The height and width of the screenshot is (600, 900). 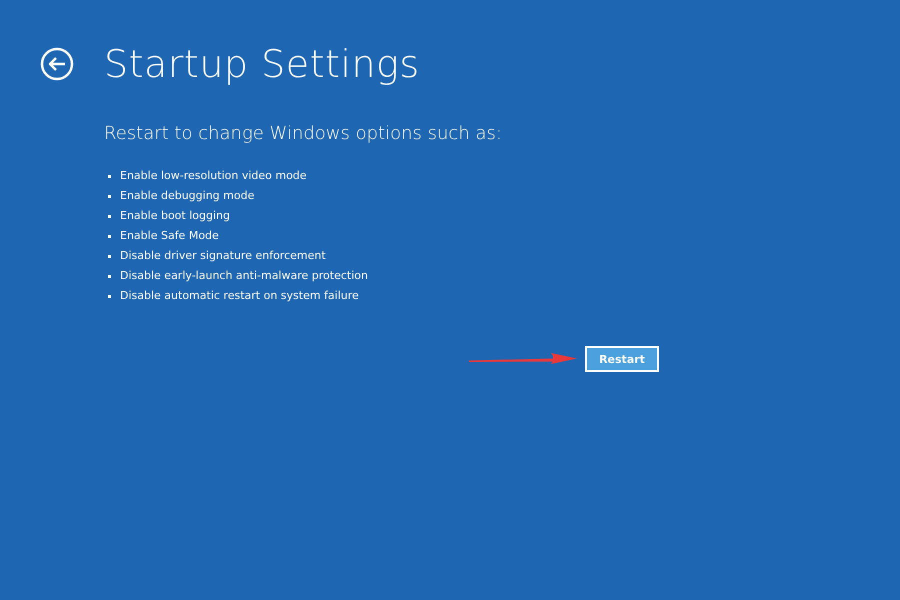 I want to click on page-title: Startup Settings, so click(x=262, y=64).